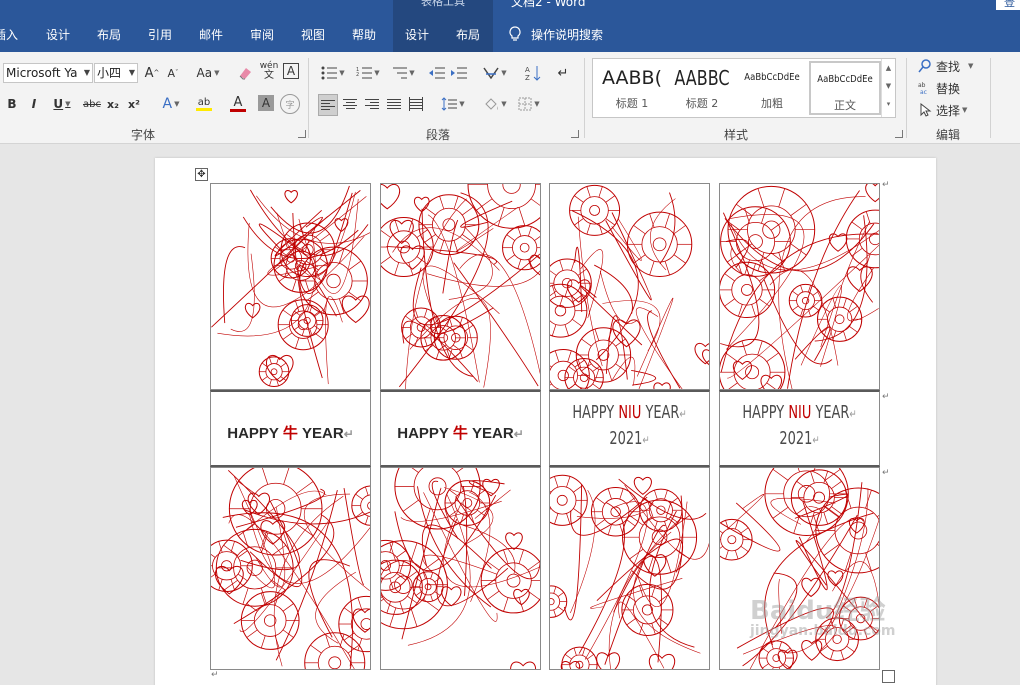 This screenshot has width=1020, height=685. I want to click on distributed-button, so click(416, 104).